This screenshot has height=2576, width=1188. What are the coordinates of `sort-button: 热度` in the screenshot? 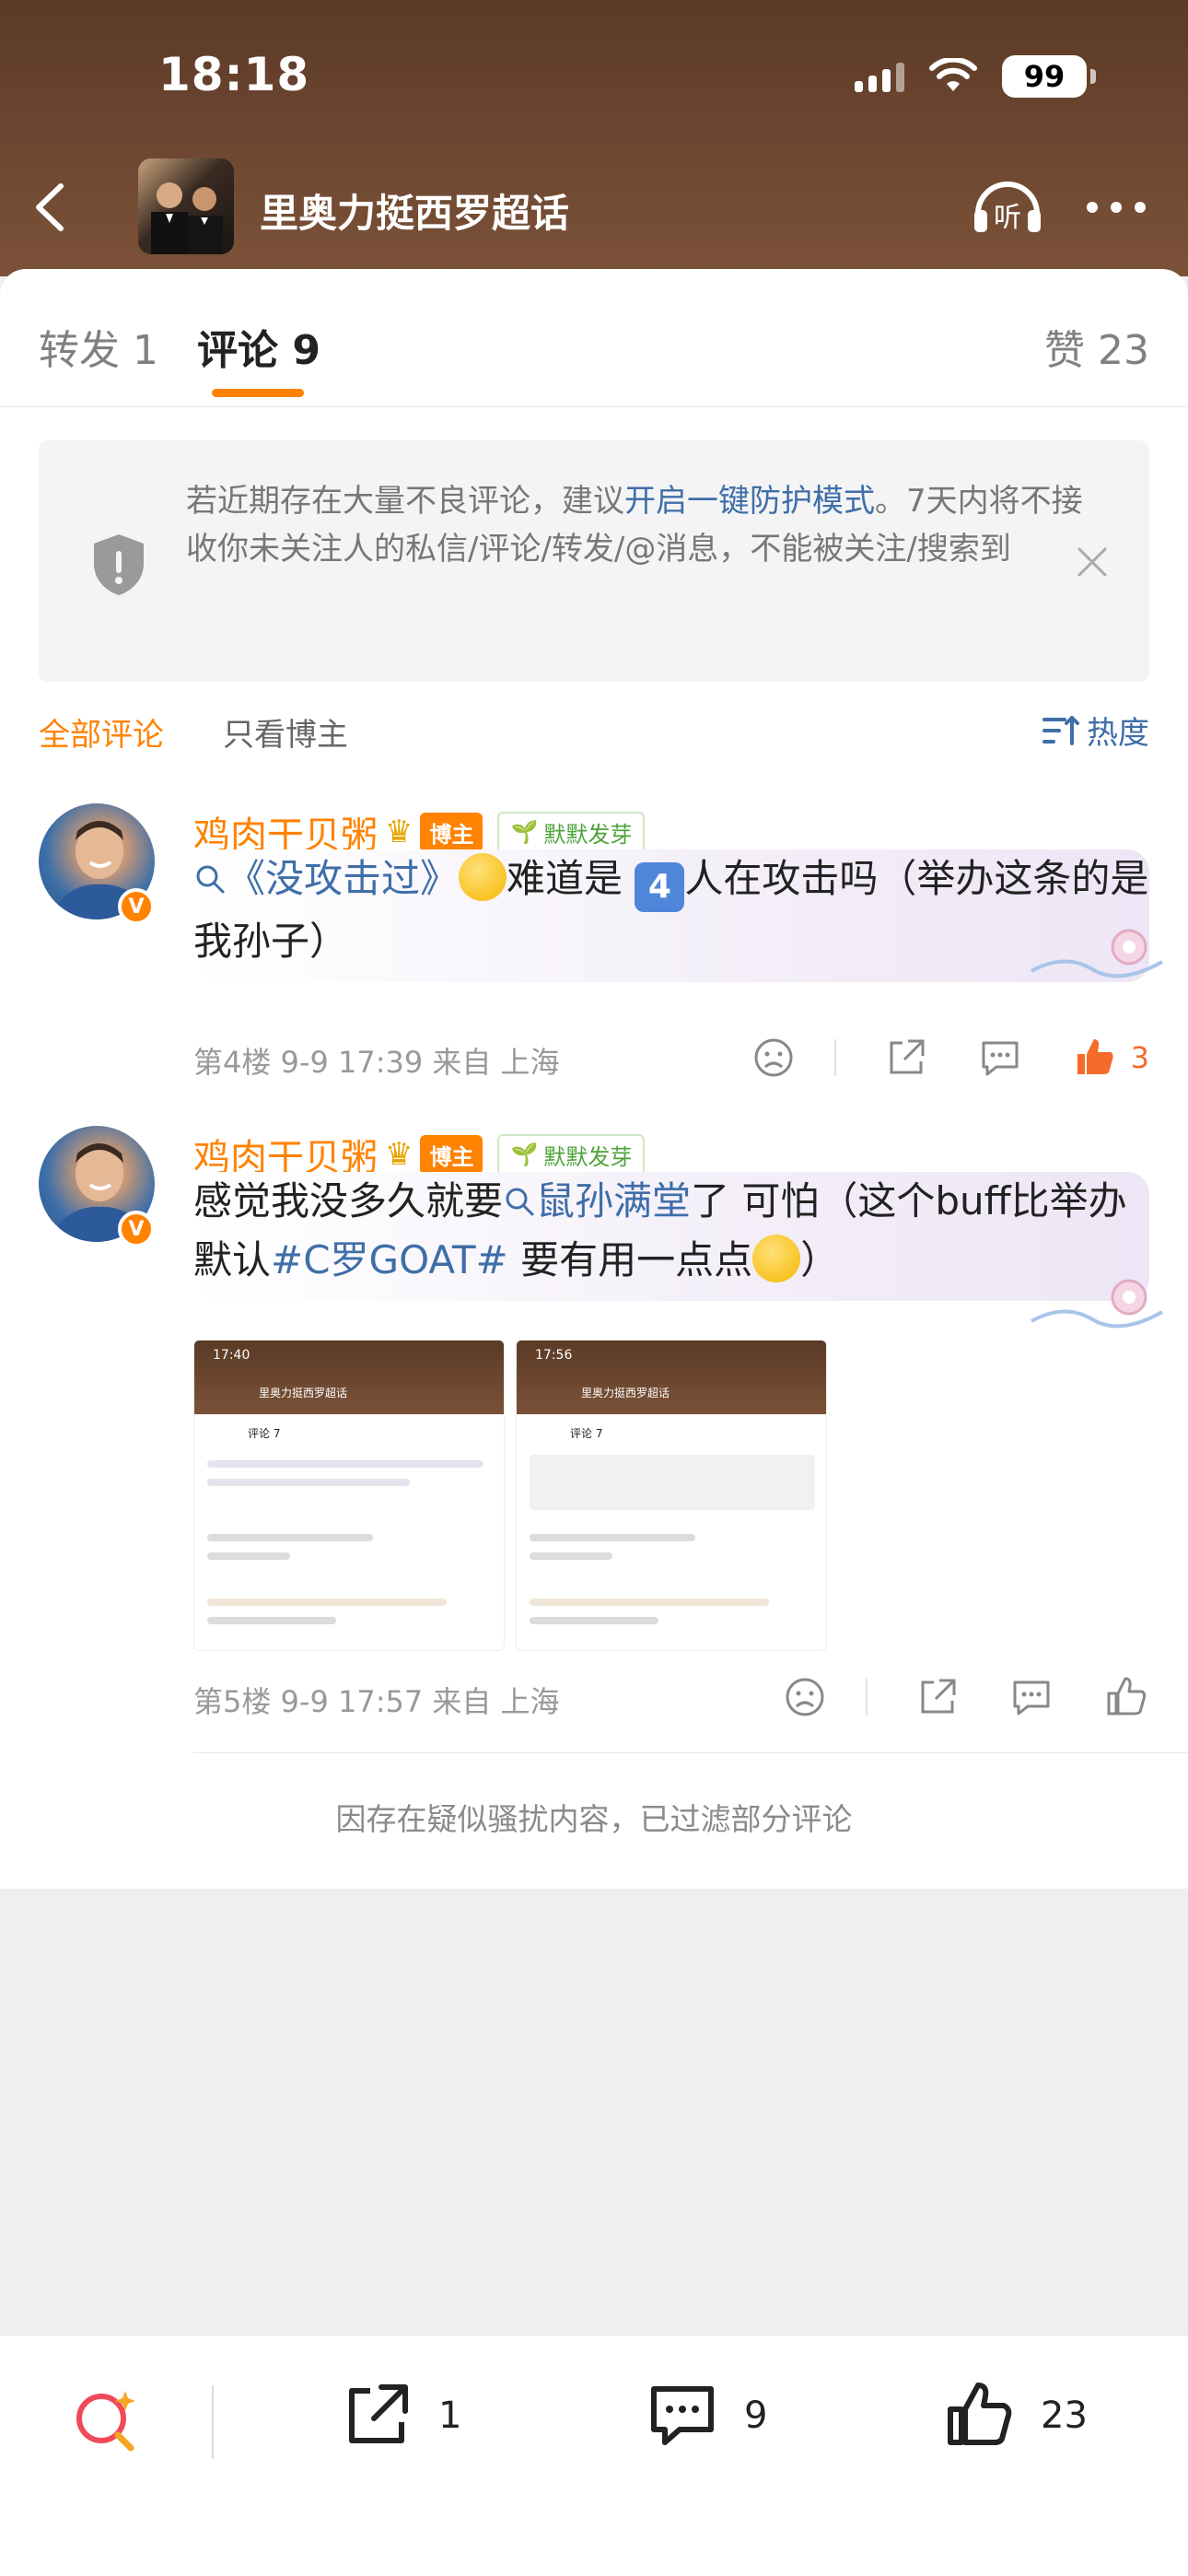 It's located at (1095, 731).